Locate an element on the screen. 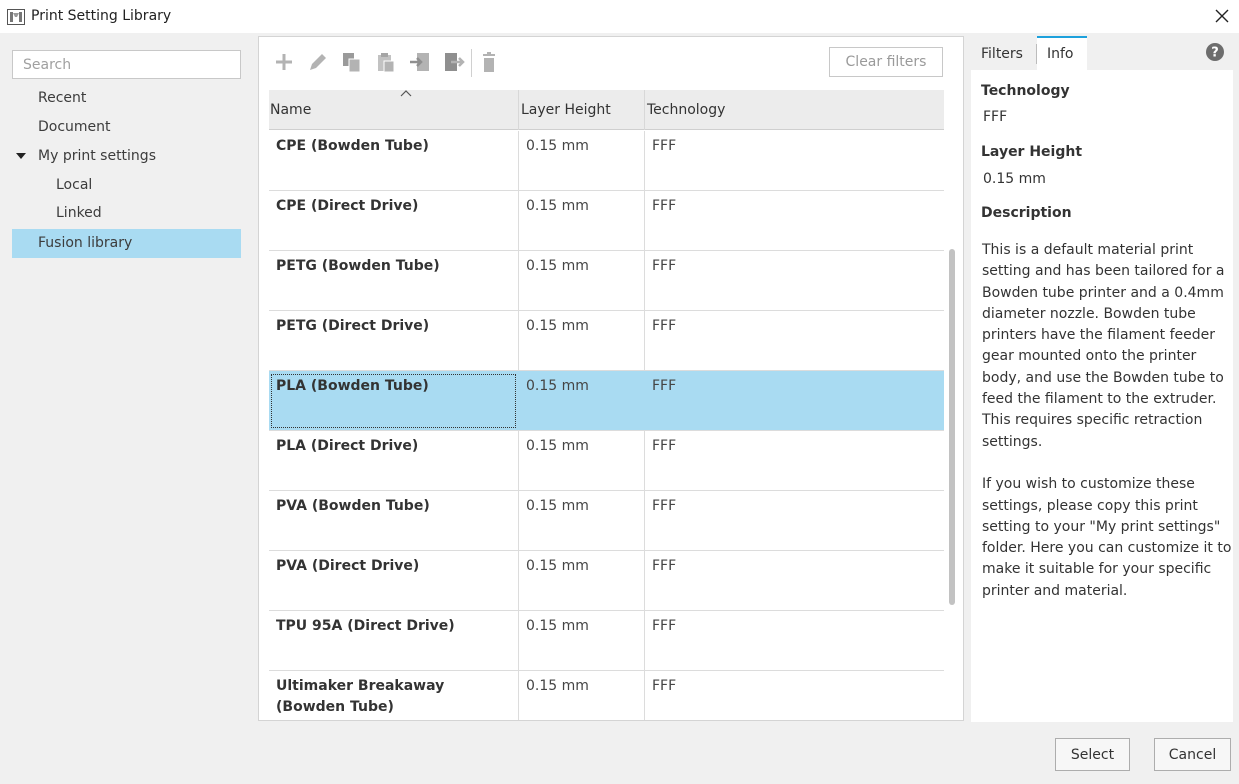 This screenshot has width=1239, height=784. column-header-technology: Technology is located at coordinates (794, 110).